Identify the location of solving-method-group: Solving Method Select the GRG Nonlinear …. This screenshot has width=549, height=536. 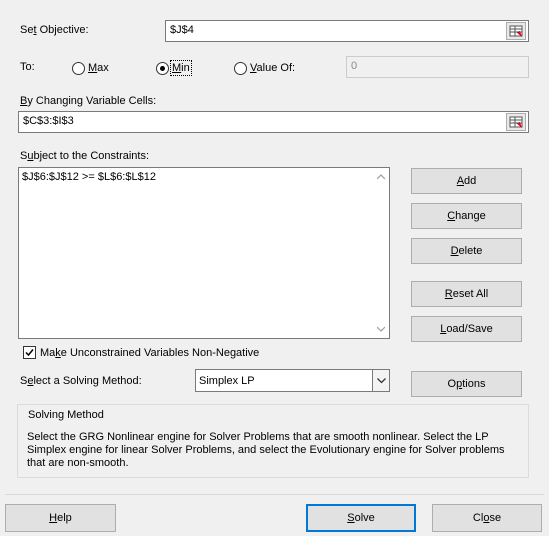
(273, 441).